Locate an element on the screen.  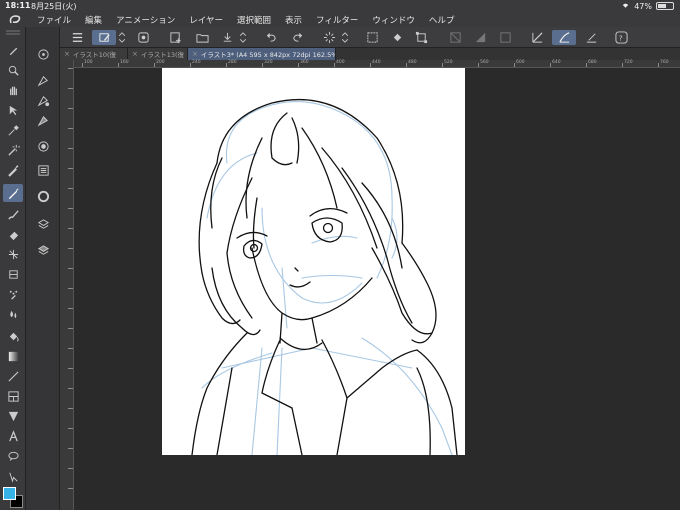
ruler-tick-label: 240 is located at coordinates (196, 62).